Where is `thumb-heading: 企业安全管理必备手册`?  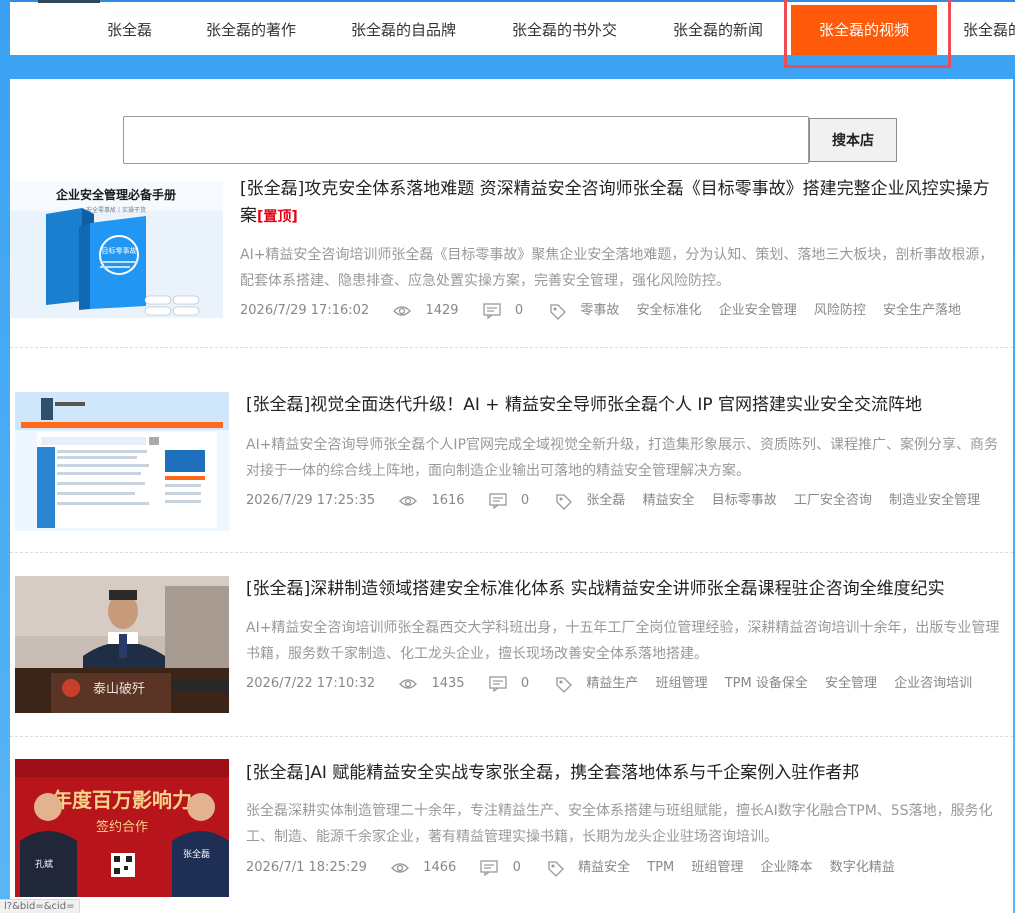 thumb-heading: 企业安全管理必备手册 is located at coordinates (115, 194).